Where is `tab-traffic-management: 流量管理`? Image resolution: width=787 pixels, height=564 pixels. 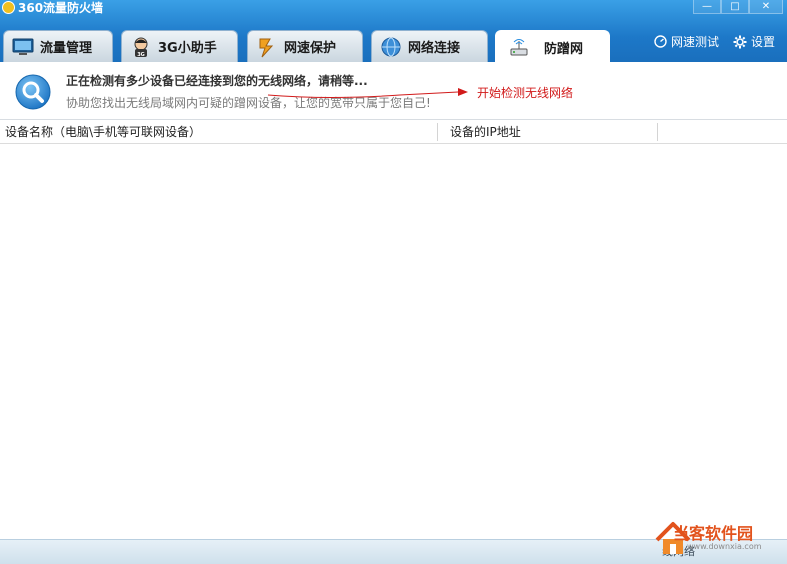 tab-traffic-management: 流量管理 is located at coordinates (58, 46).